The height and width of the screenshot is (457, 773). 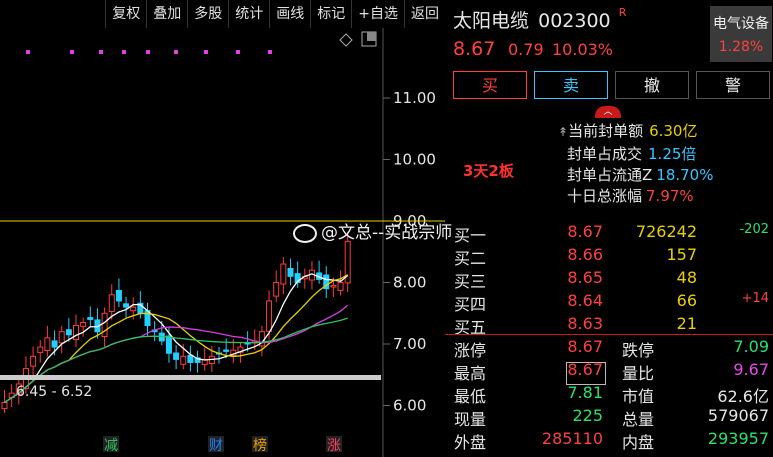 What do you see at coordinates (609, 334) in the screenshot?
I see `divider` at bounding box center [609, 334].